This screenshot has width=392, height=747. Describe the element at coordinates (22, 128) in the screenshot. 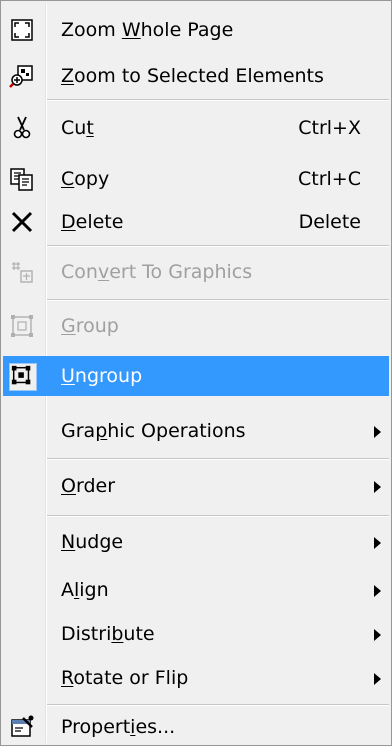

I see `scissors-icon` at that location.